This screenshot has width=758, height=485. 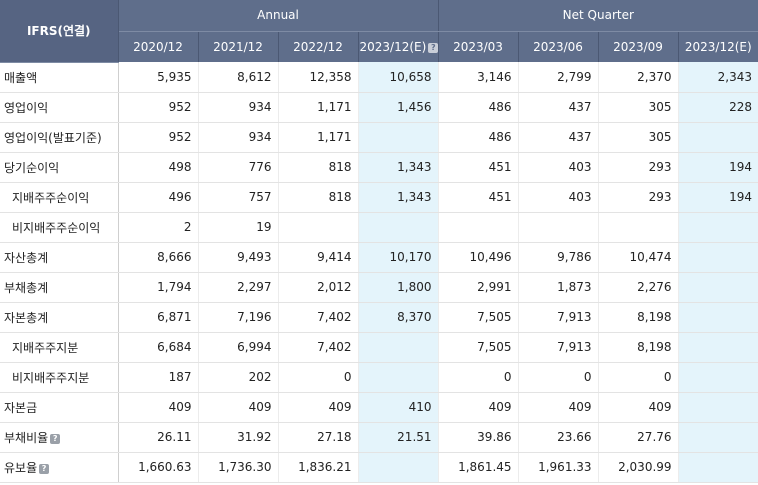 I want to click on value-cell: 1,873, so click(x=558, y=287).